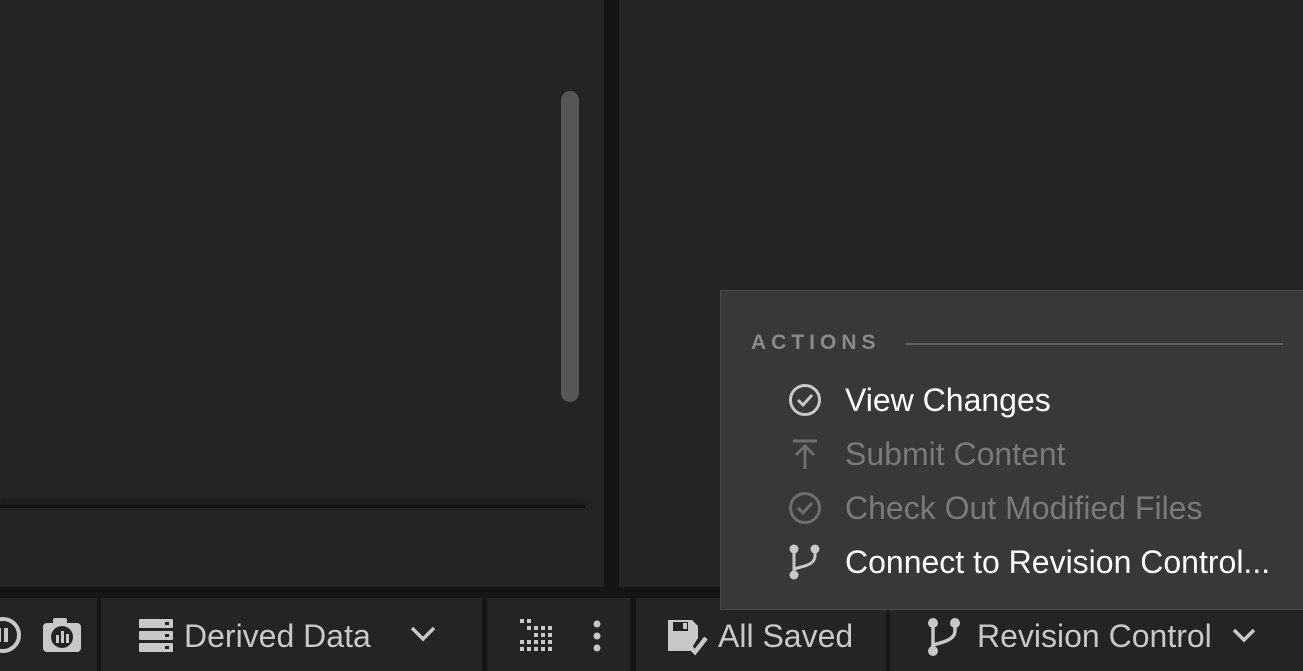 Image resolution: width=1303 pixels, height=671 pixels. I want to click on menu-item-submit-content: Submit Content, so click(1045, 454).